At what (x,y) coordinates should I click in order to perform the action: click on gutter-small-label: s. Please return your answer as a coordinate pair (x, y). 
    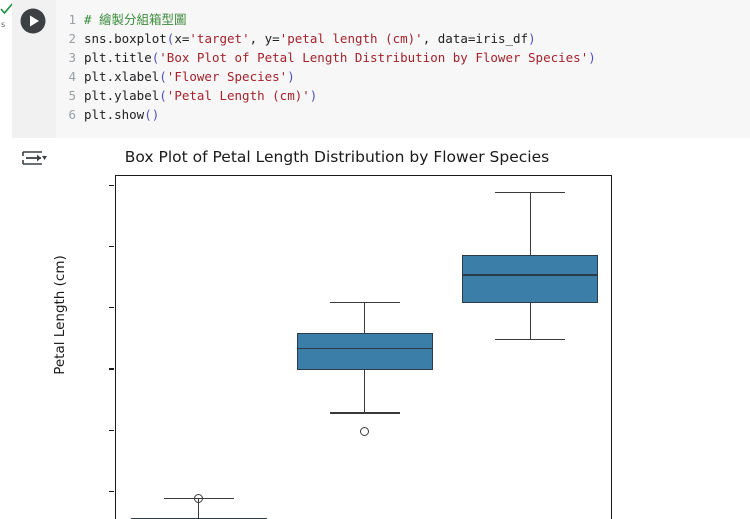
    Looking at the image, I should click on (3, 24).